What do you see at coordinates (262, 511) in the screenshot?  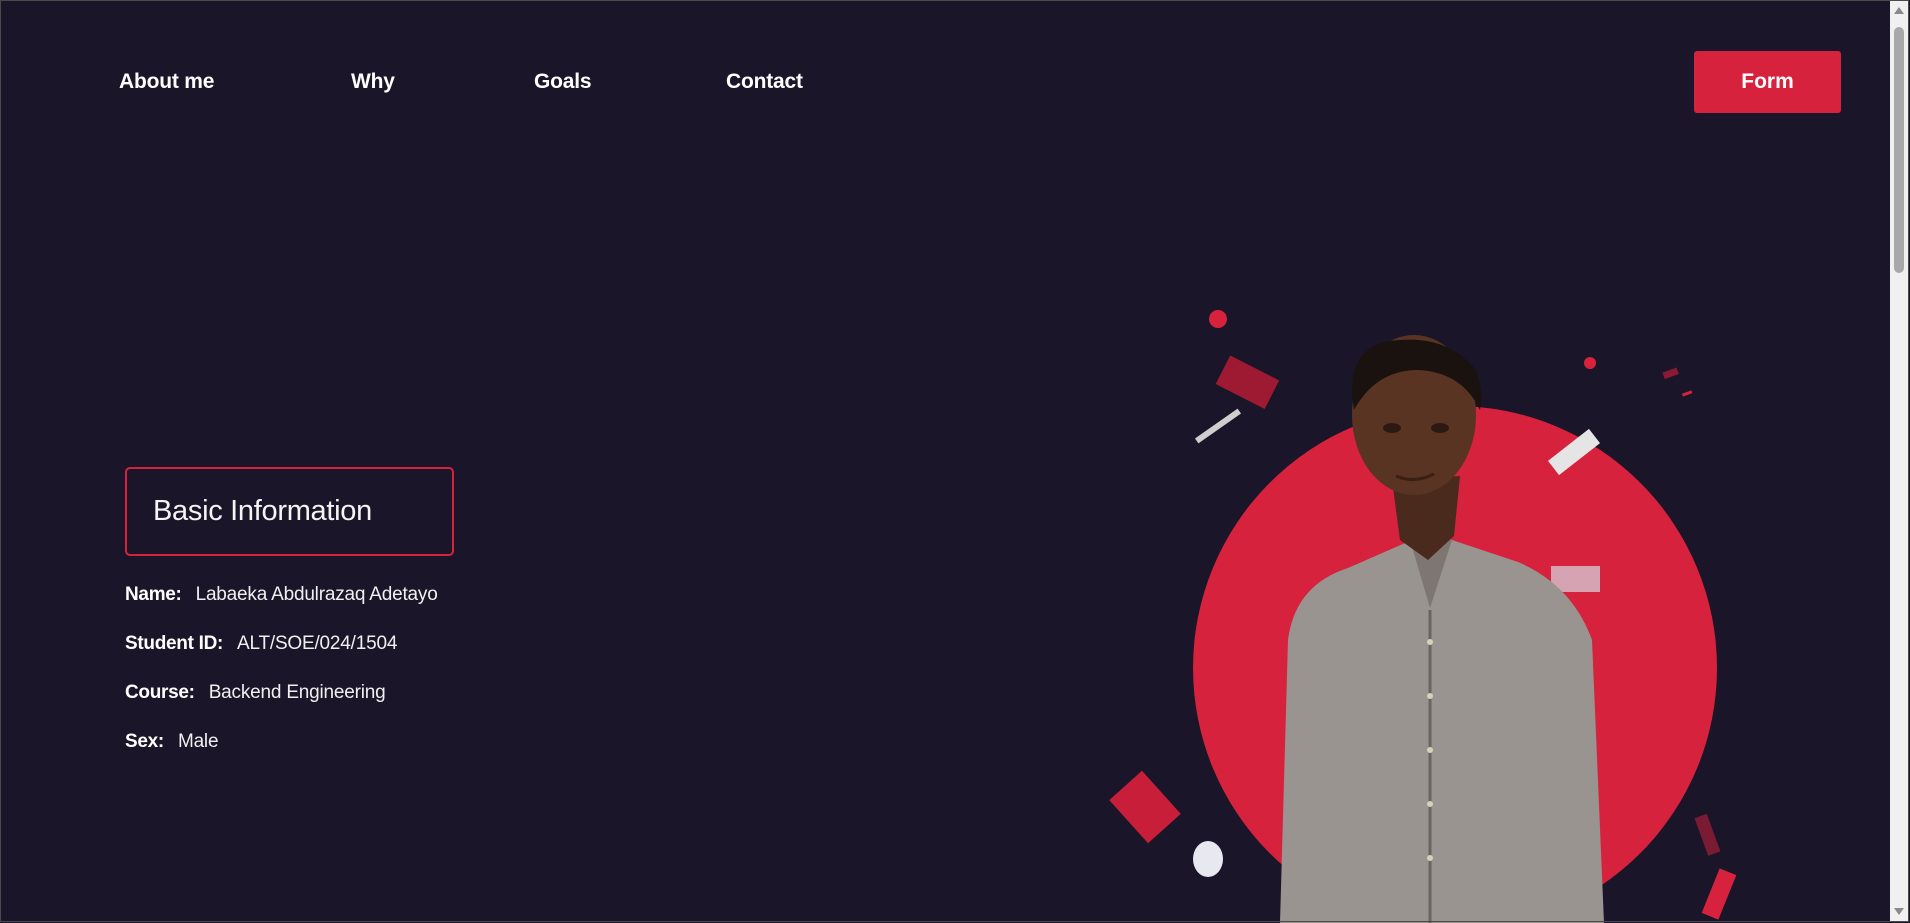 I see `basic-info-title: Basic Information` at bounding box center [262, 511].